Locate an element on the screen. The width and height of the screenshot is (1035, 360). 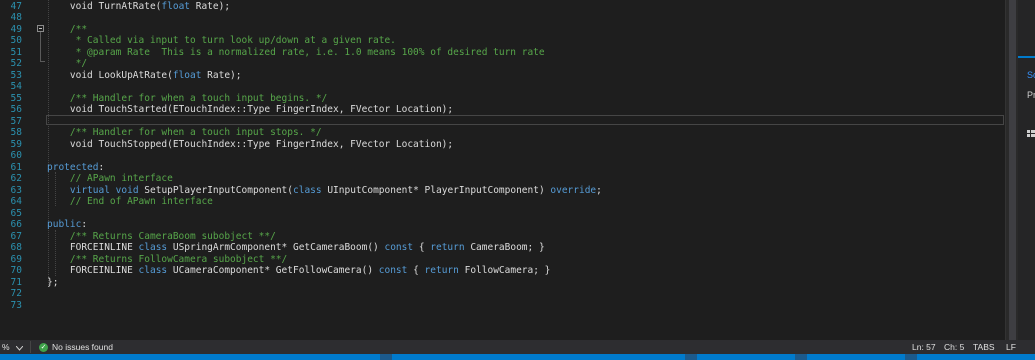
line-number: 72 is located at coordinates (16, 293).